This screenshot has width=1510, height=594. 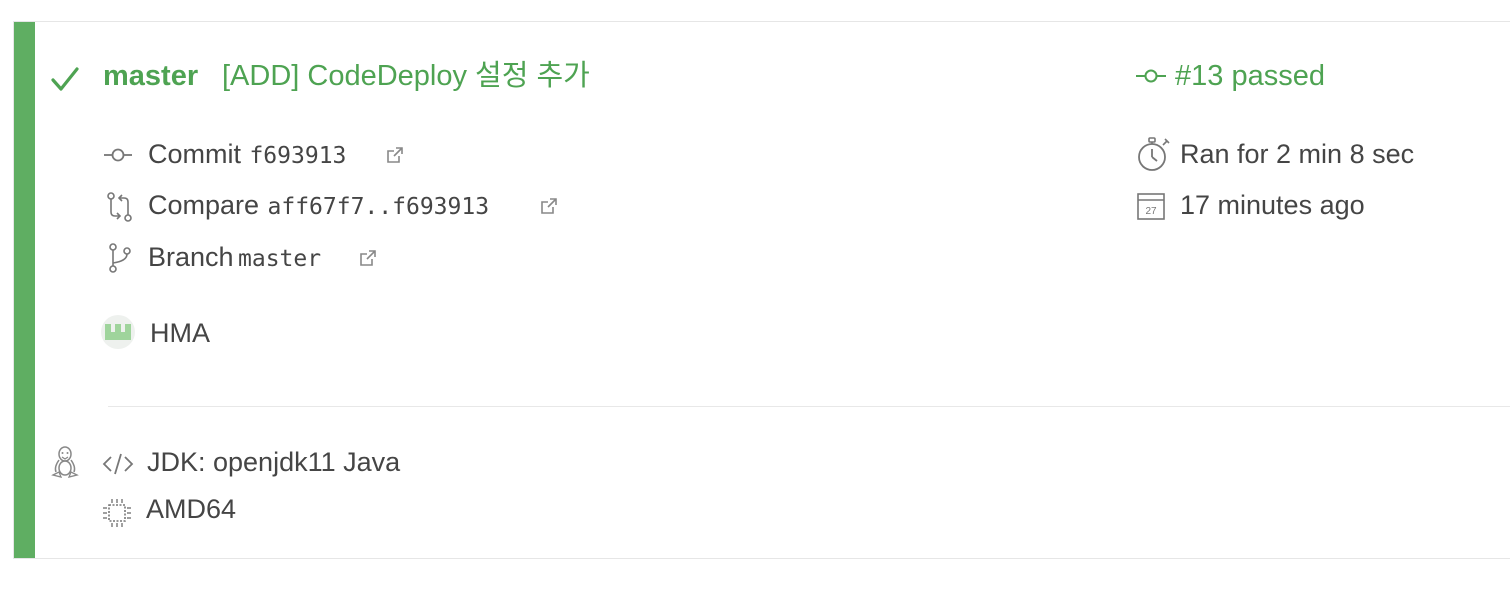 What do you see at coordinates (1250, 76) in the screenshot?
I see `build-number-link: #13 passed` at bounding box center [1250, 76].